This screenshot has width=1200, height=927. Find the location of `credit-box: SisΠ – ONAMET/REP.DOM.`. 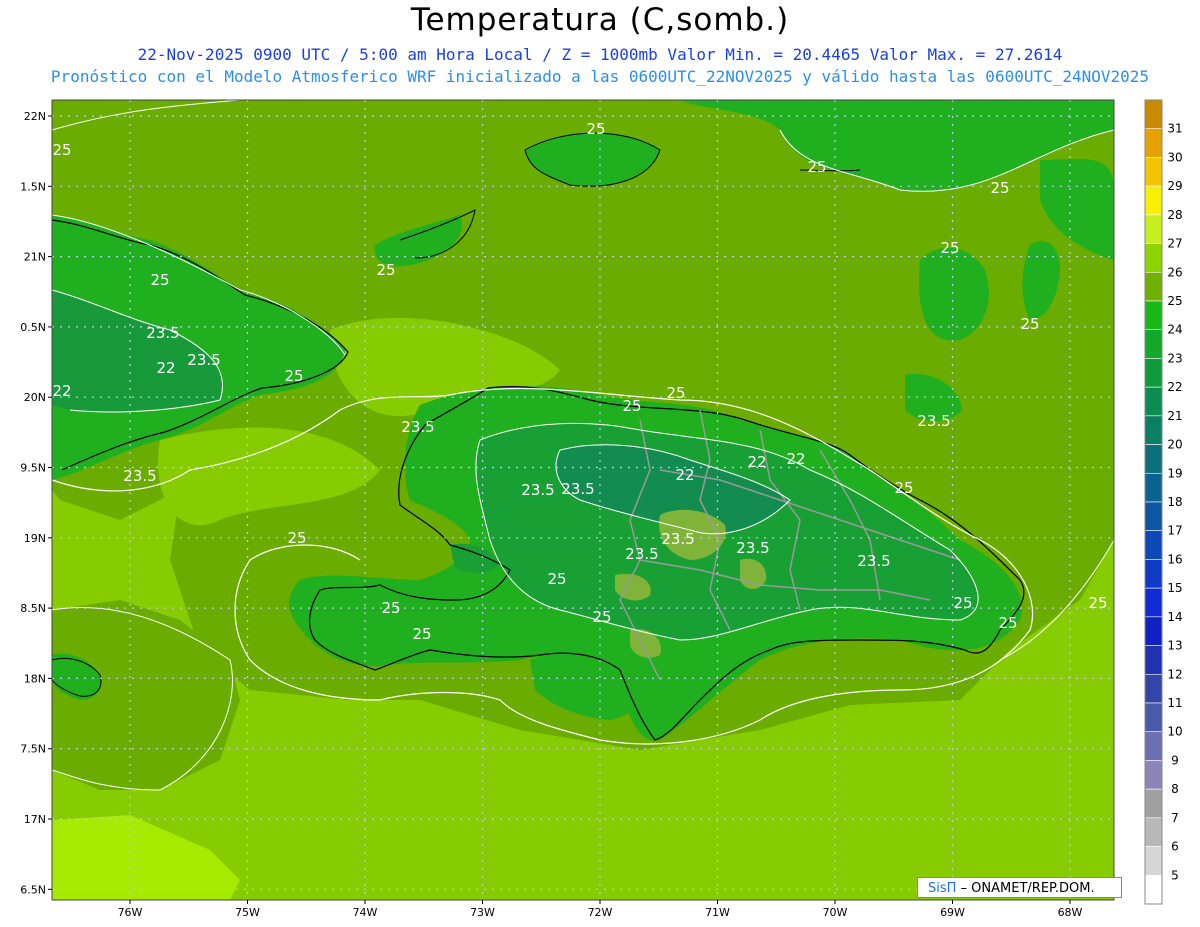

credit-box: SisΠ – ONAMET/REP.DOM. is located at coordinates (1019, 887).